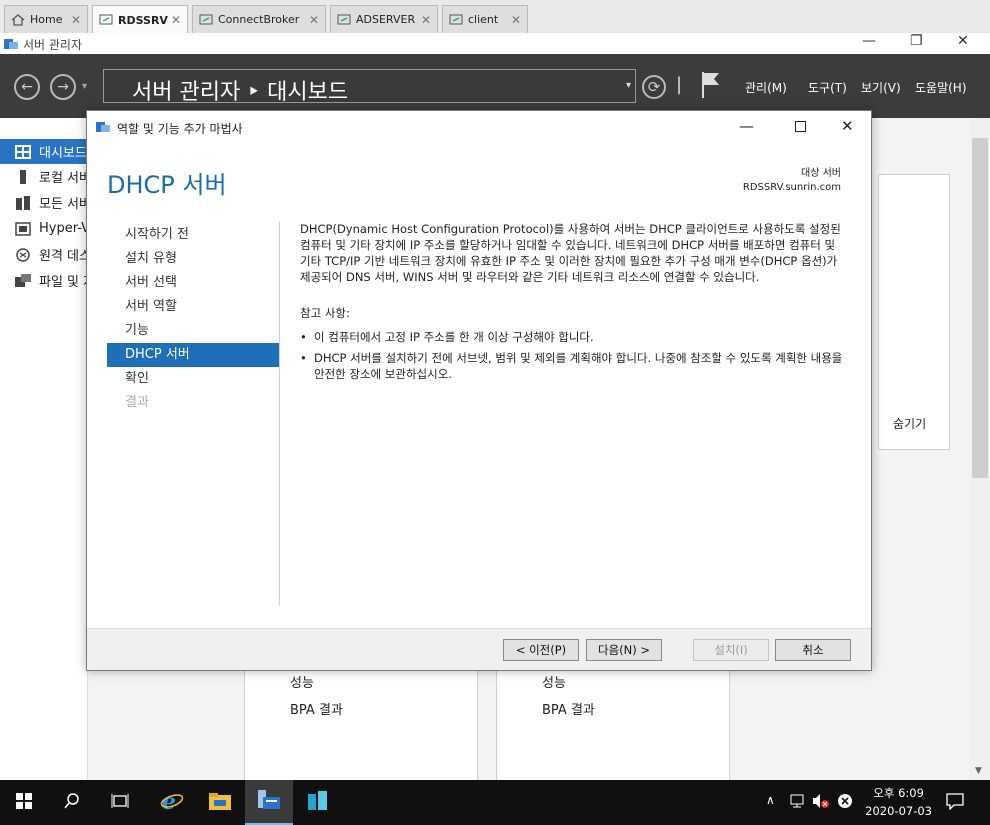 The width and height of the screenshot is (990, 825). Describe the element at coordinates (941, 87) in the screenshot. I see `menu-help: 도움말(H)` at that location.